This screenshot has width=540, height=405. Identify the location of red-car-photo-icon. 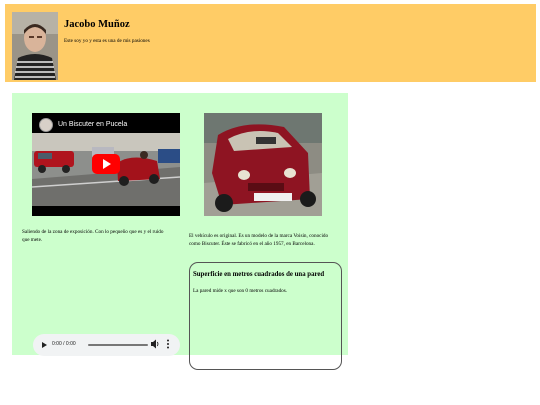
(263, 164).